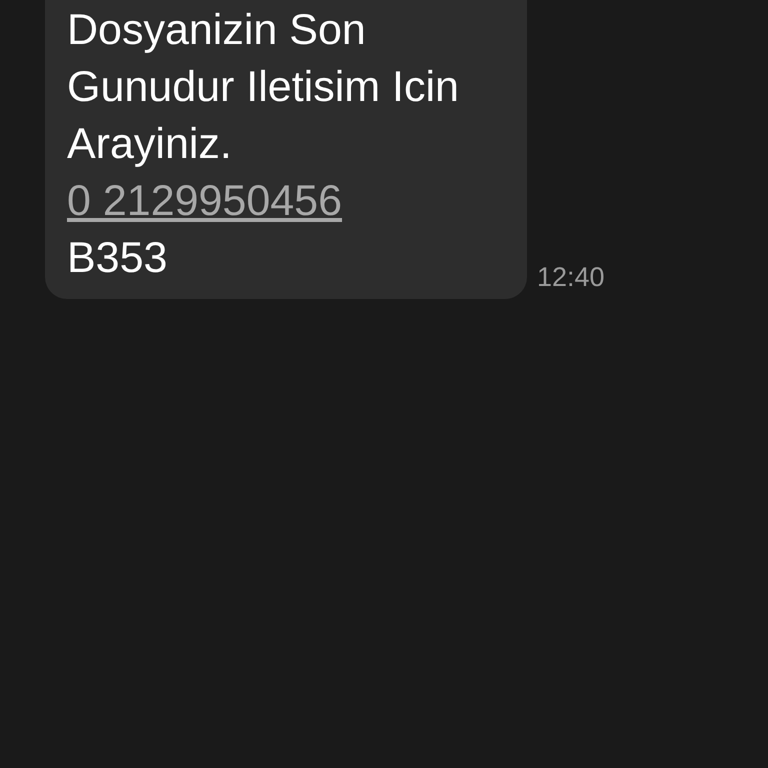 The image size is (768, 768). What do you see at coordinates (571, 277) in the screenshot?
I see `message-time: 12:40` at bounding box center [571, 277].